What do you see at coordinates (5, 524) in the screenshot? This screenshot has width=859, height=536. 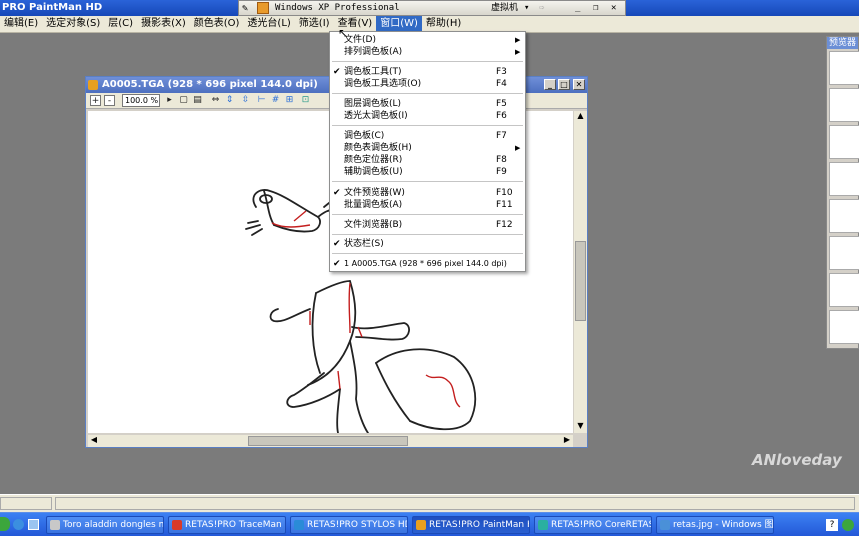 I see `start-button-icon` at bounding box center [5, 524].